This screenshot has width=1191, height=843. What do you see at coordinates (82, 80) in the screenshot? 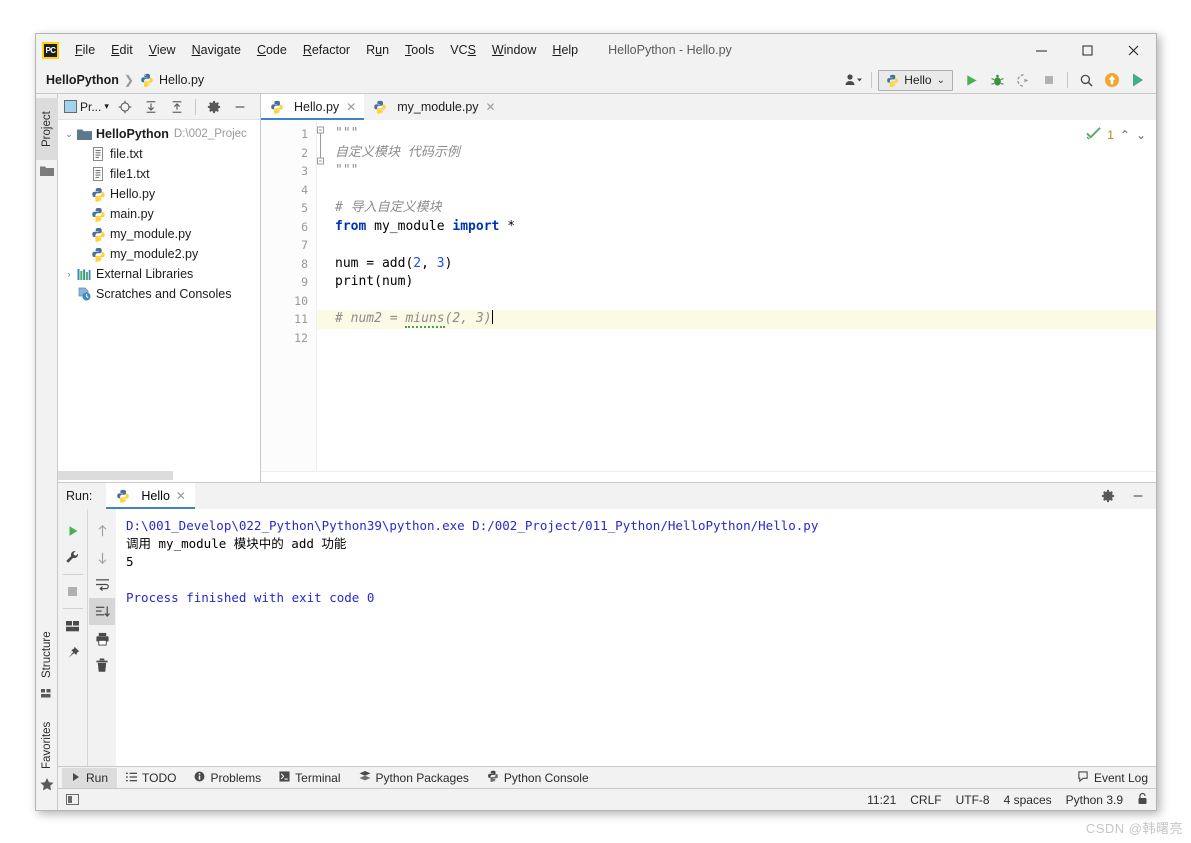
I see `breadcrumb-project: HelloPython` at bounding box center [82, 80].